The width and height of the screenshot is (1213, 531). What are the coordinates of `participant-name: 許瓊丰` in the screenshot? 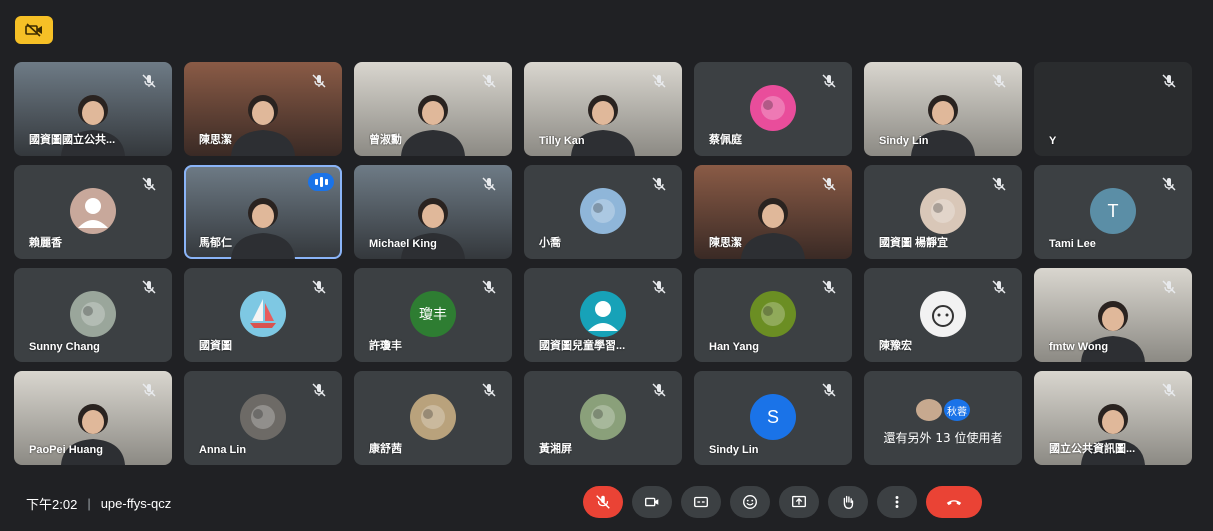 It's located at (385, 346).